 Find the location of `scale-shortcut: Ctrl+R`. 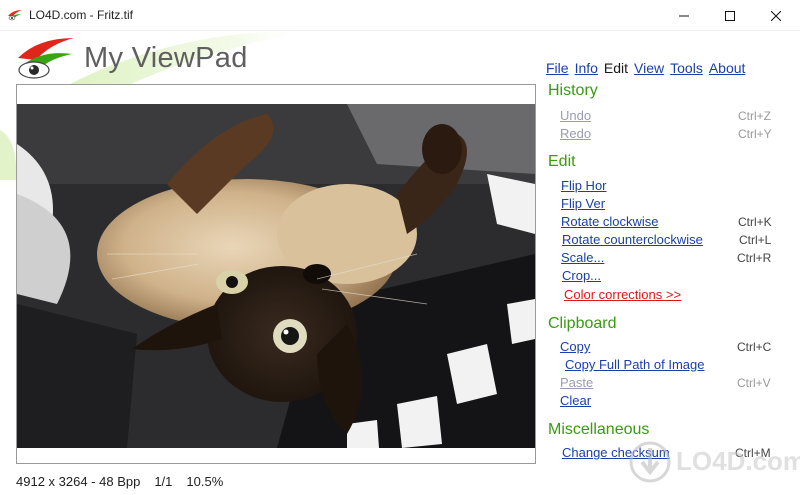

scale-shortcut: Ctrl+R is located at coordinates (754, 258).